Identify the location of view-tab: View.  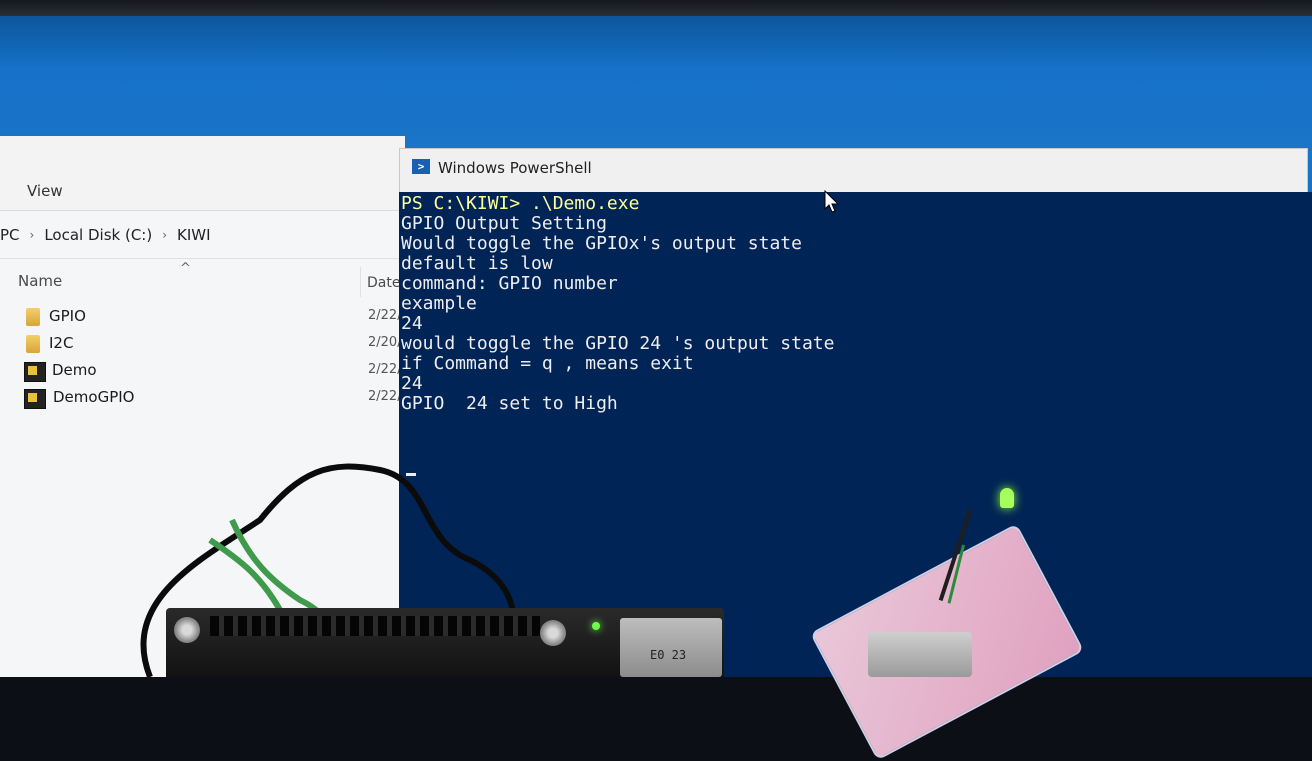
(45, 191).